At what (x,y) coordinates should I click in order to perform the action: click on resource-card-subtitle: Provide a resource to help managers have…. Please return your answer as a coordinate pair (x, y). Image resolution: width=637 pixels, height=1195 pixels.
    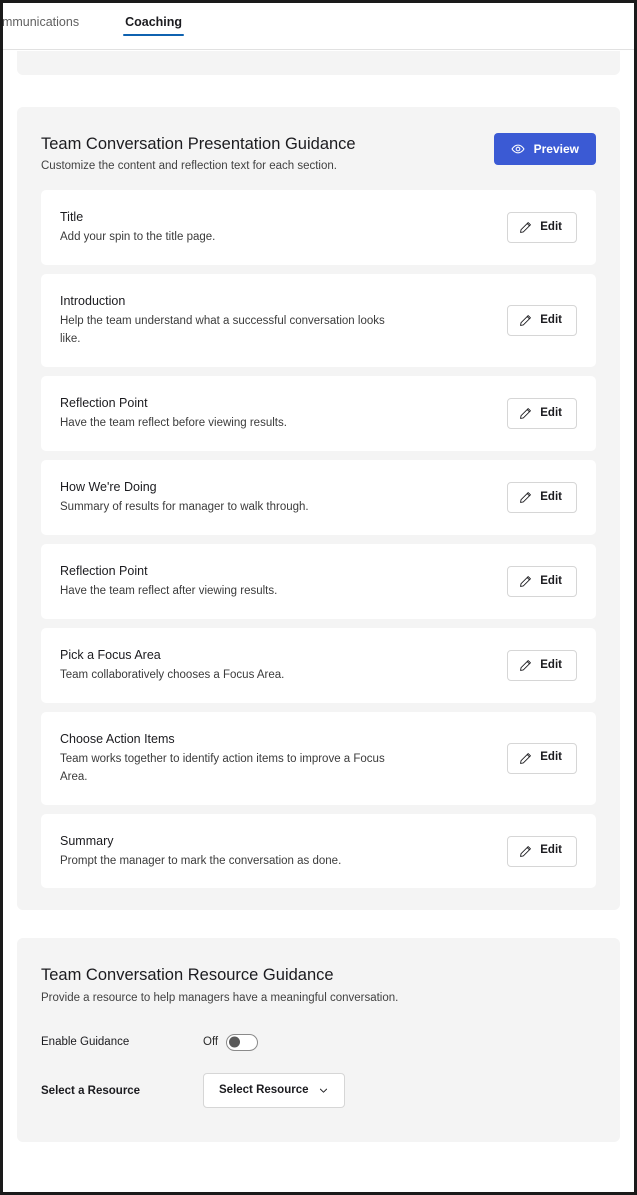
    Looking at the image, I should click on (220, 997).